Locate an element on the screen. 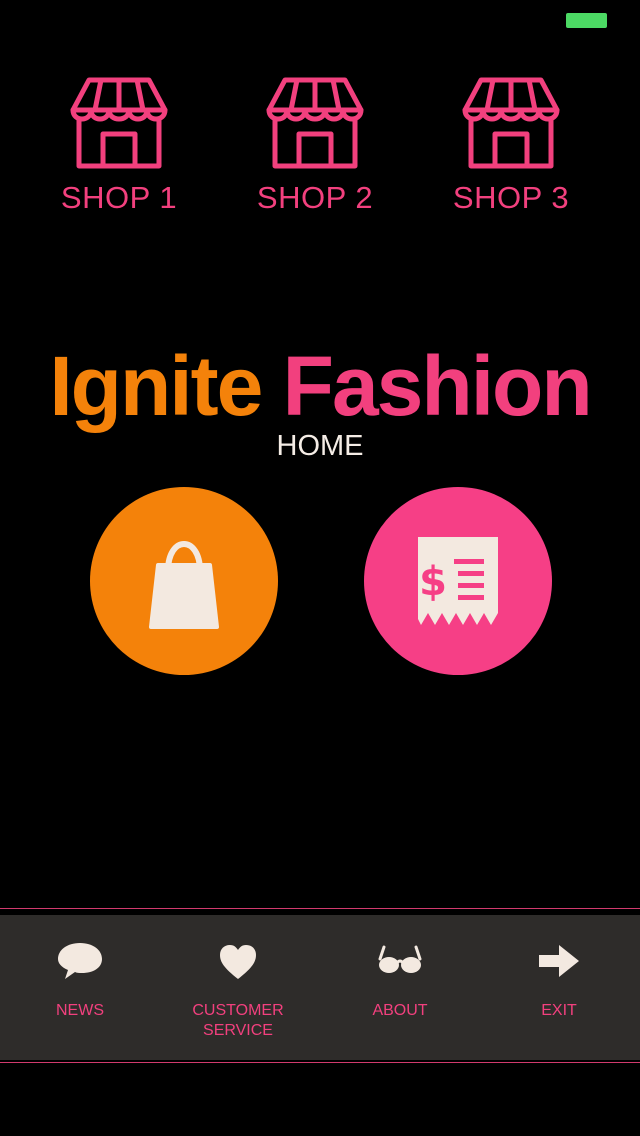 Image resolution: width=640 pixels, height=1136 pixels. shopping-bag-button is located at coordinates (184, 581).